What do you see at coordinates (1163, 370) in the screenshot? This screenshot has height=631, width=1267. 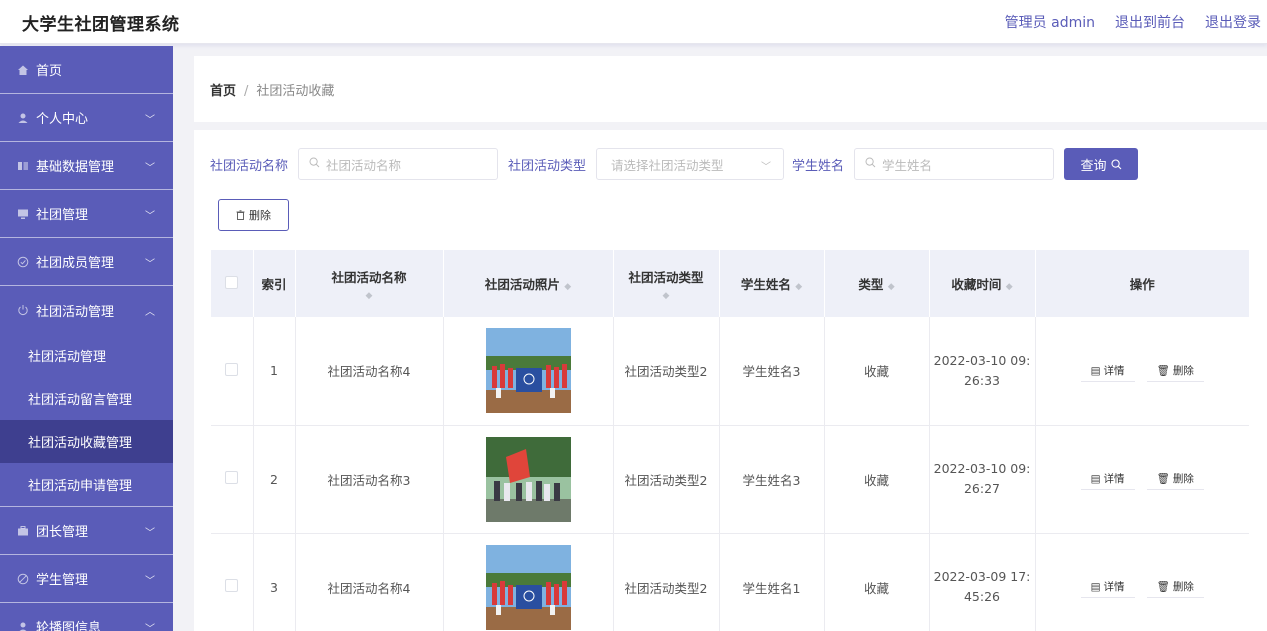 I see `trash-icon: 🗑` at bounding box center [1163, 370].